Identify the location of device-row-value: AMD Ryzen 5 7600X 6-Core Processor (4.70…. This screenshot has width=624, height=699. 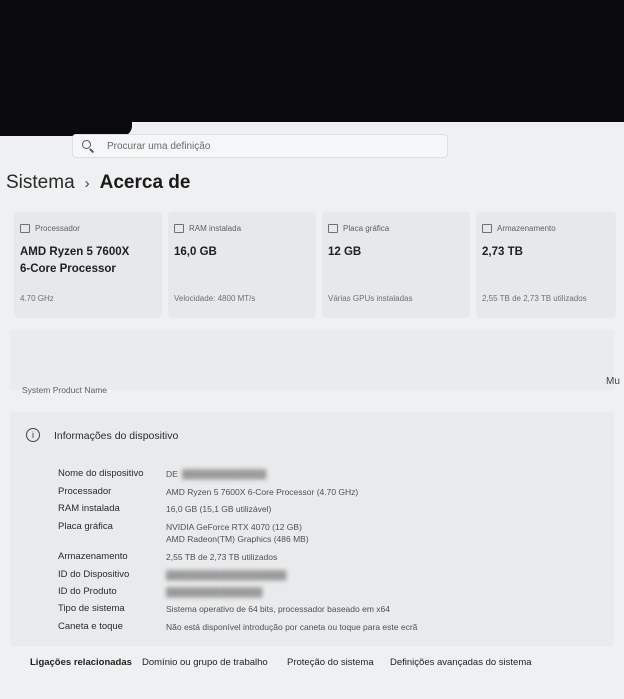
(262, 492).